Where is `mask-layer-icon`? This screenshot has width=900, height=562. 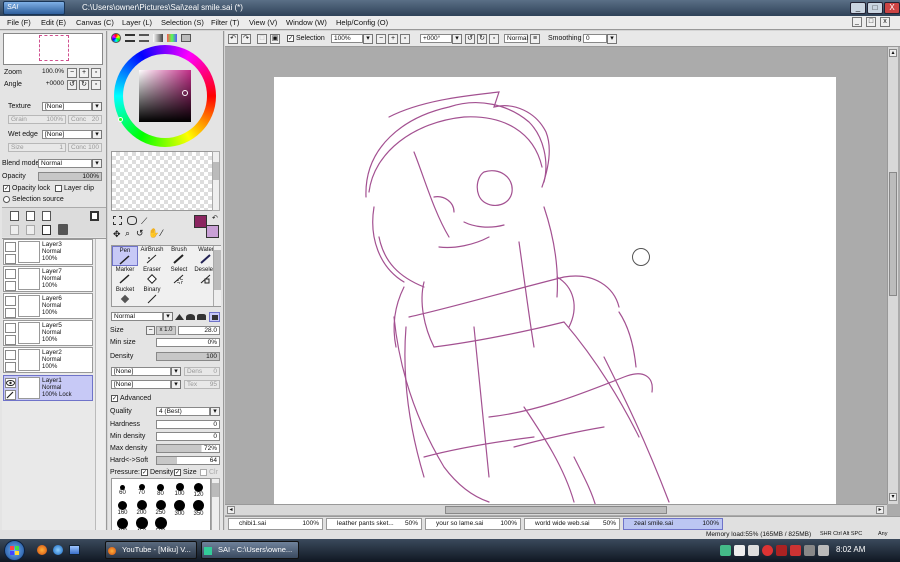 mask-layer-icon is located at coordinates (94, 216).